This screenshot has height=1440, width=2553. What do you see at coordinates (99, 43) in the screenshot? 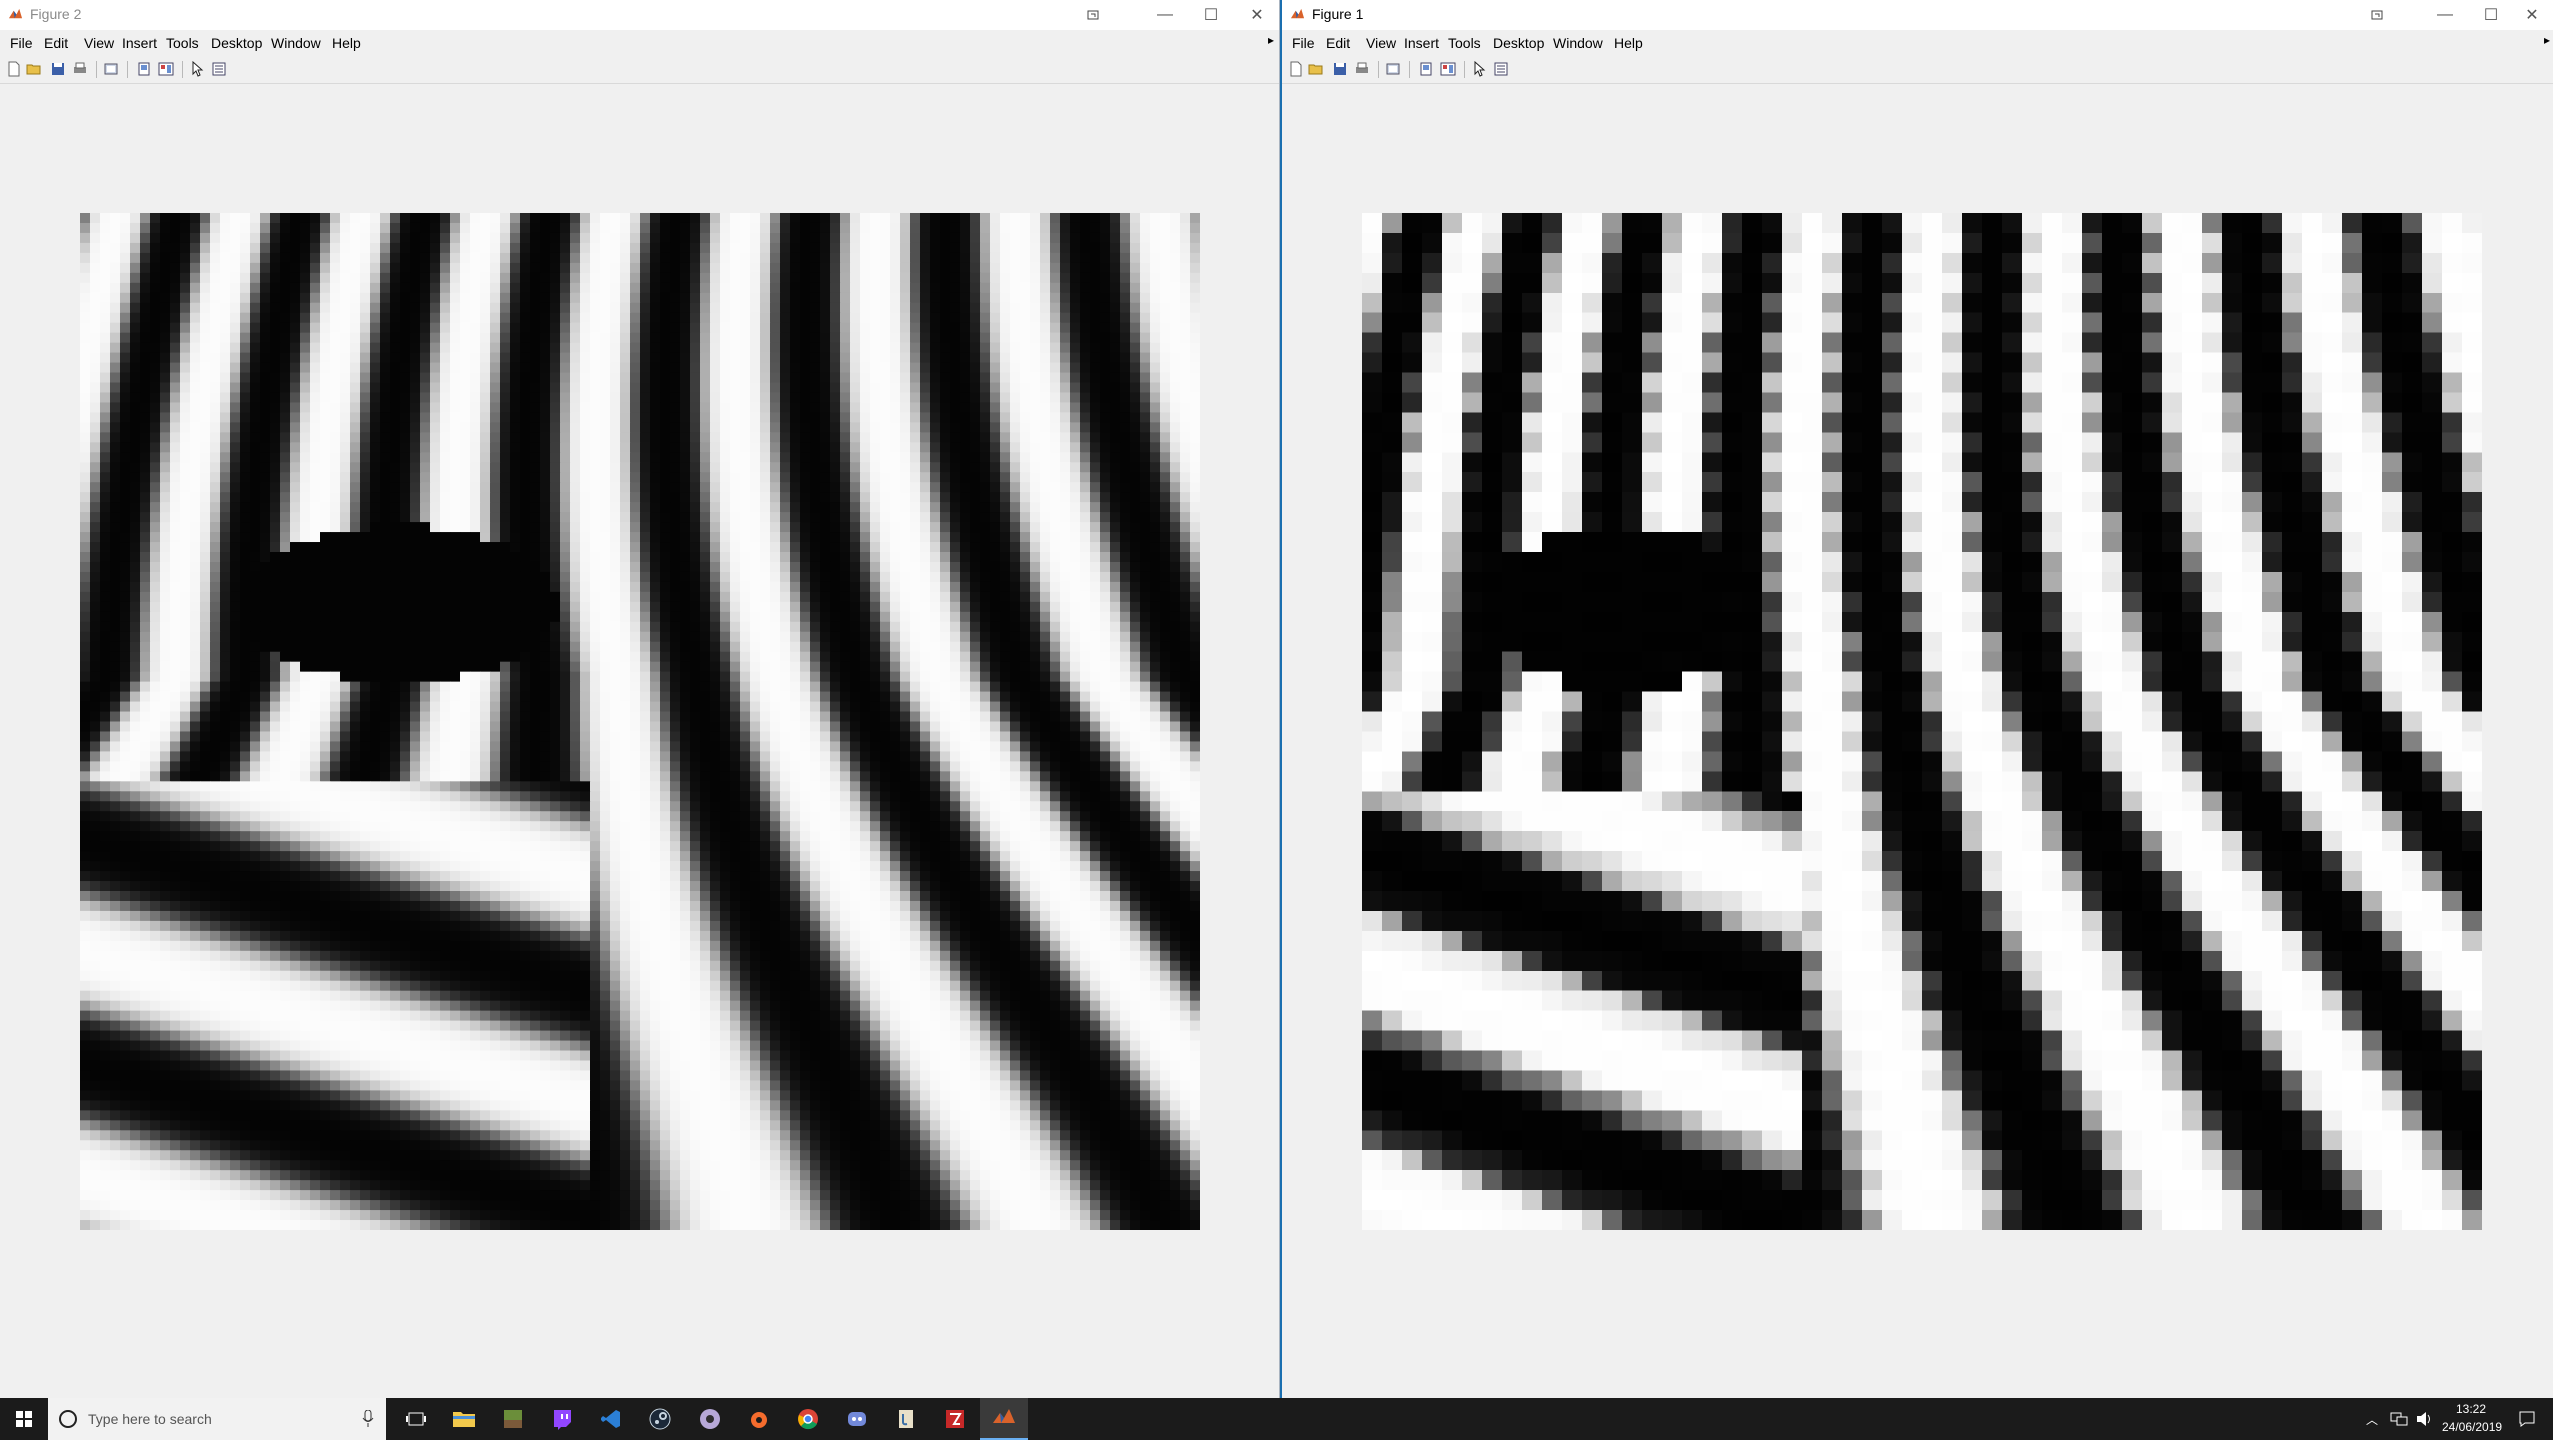
I see `menu-view: View` at bounding box center [99, 43].